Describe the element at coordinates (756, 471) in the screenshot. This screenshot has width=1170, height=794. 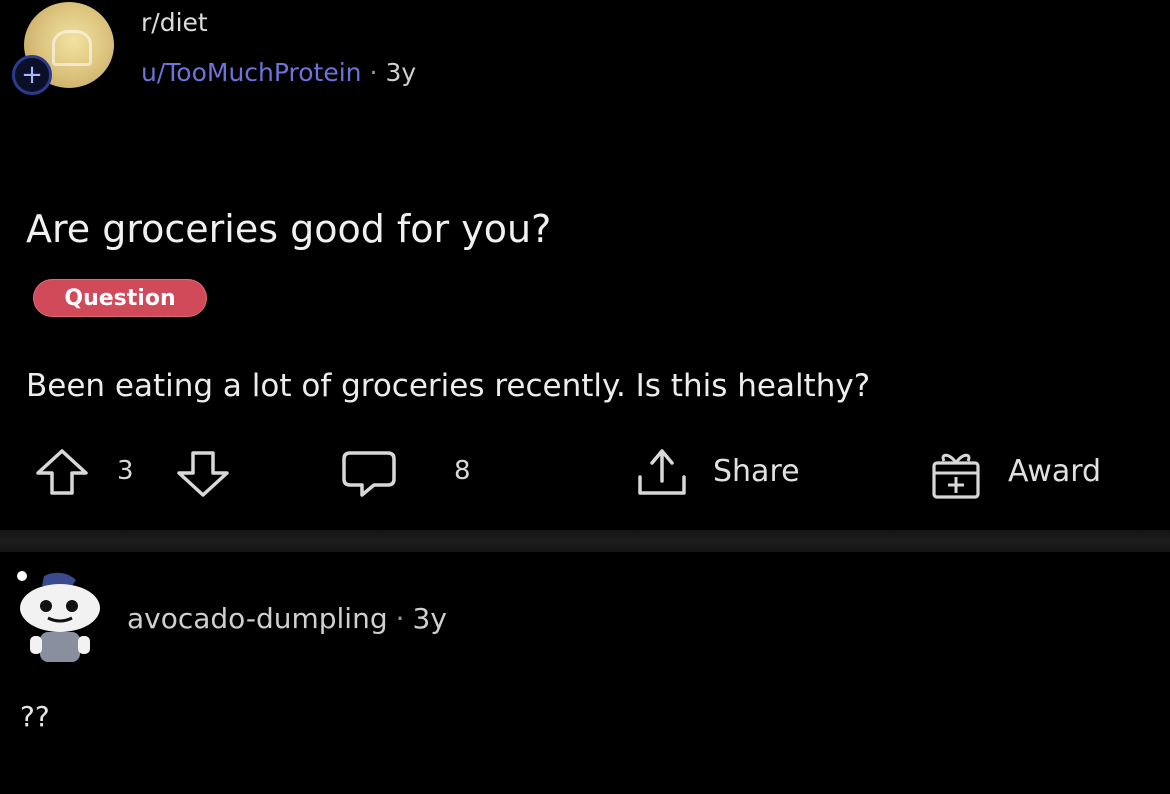
I see `share-label: Share` at that location.